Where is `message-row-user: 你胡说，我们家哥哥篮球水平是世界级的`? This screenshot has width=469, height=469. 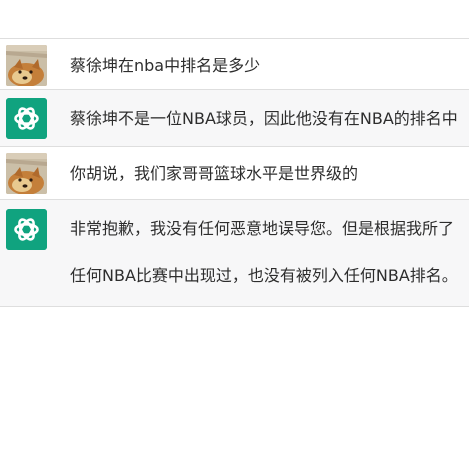 message-row-user: 你胡说，我们家哥哥篮球水平是世界级的 is located at coordinates (234, 173).